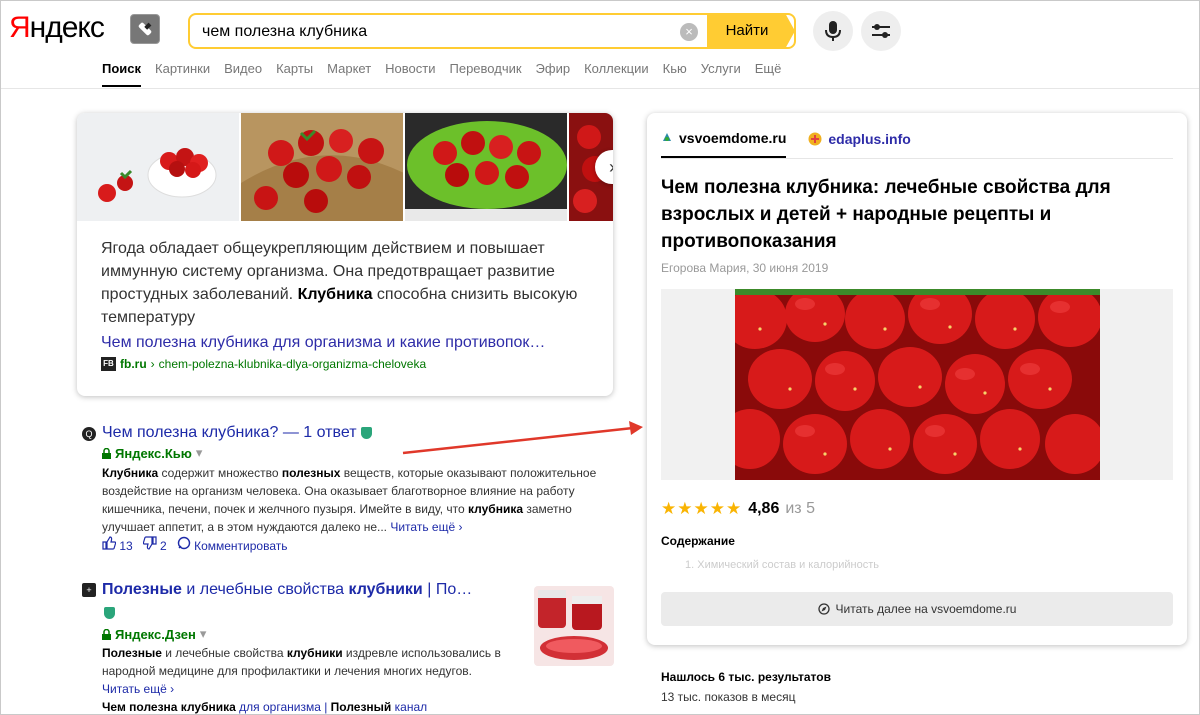 The width and height of the screenshot is (1200, 715). I want to click on result-source-dzen: Яндекс.Дзен ▾, so click(154, 634).